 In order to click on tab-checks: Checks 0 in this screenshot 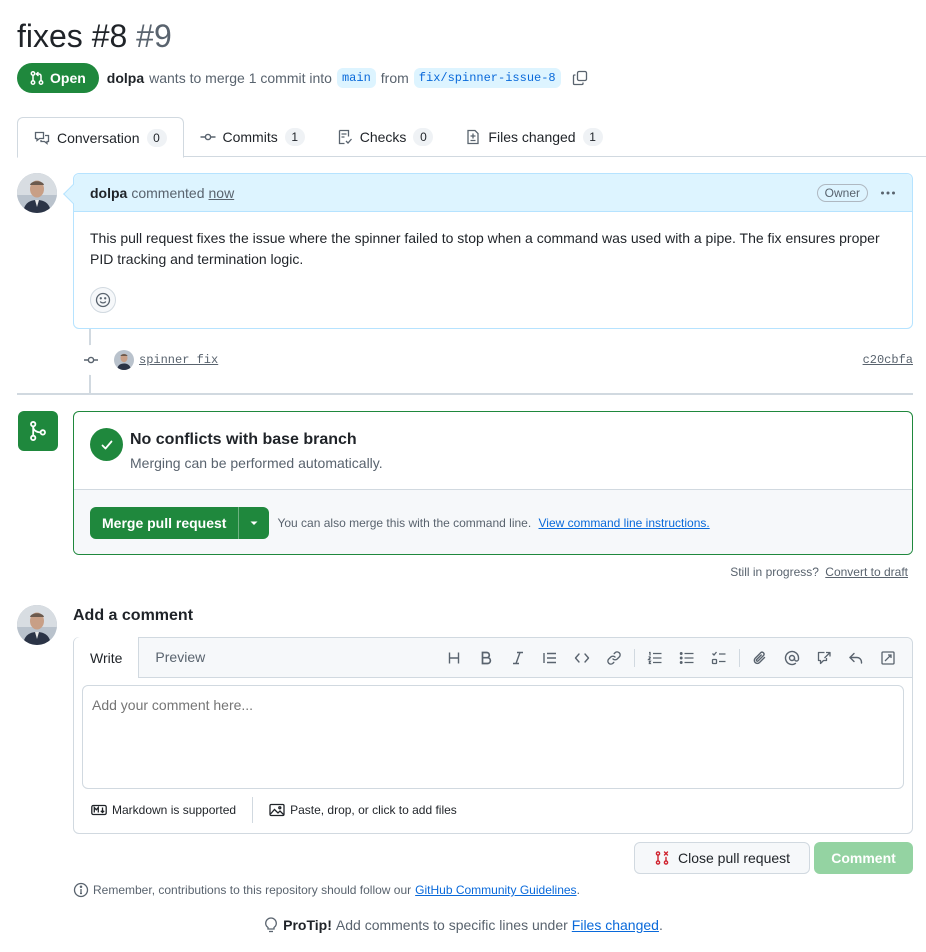, I will do `click(385, 137)`.